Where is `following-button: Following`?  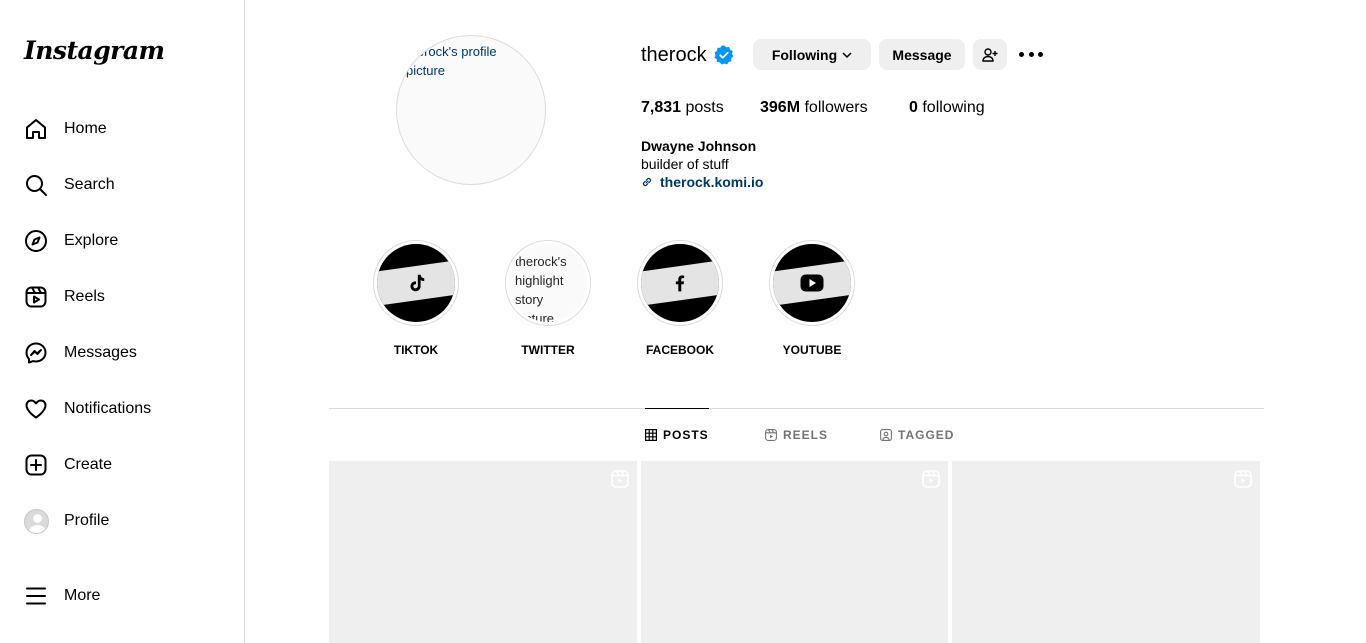
following-button: Following is located at coordinates (812, 54).